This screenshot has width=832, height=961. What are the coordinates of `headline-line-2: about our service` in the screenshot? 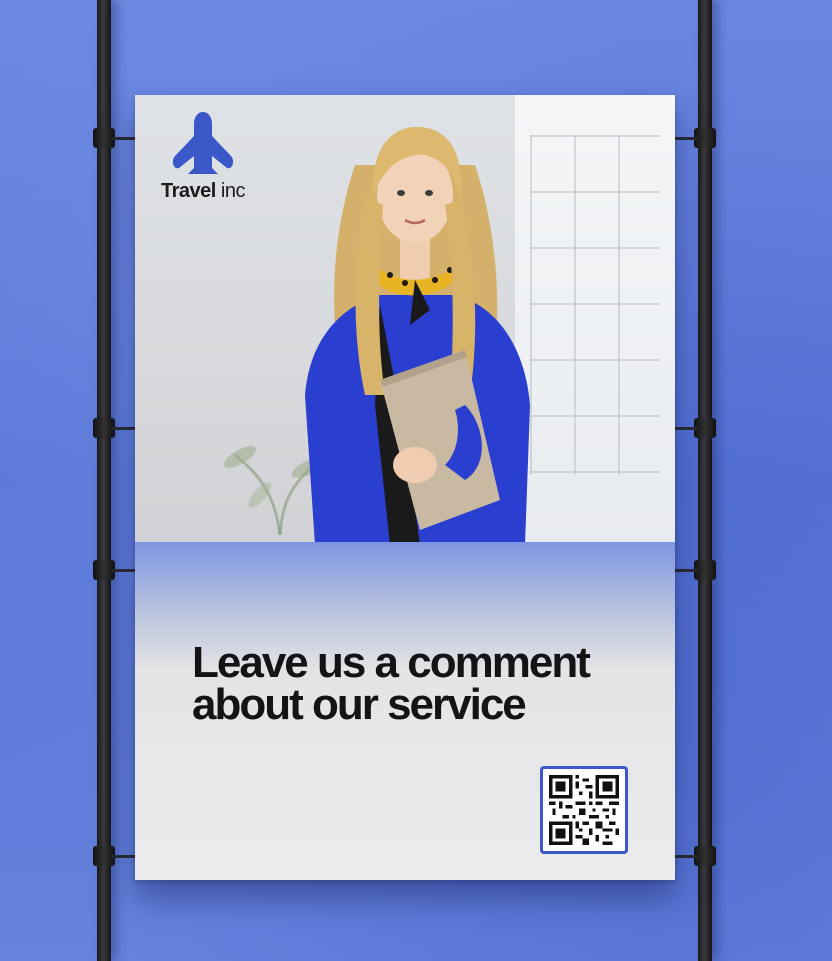 It's located at (359, 704).